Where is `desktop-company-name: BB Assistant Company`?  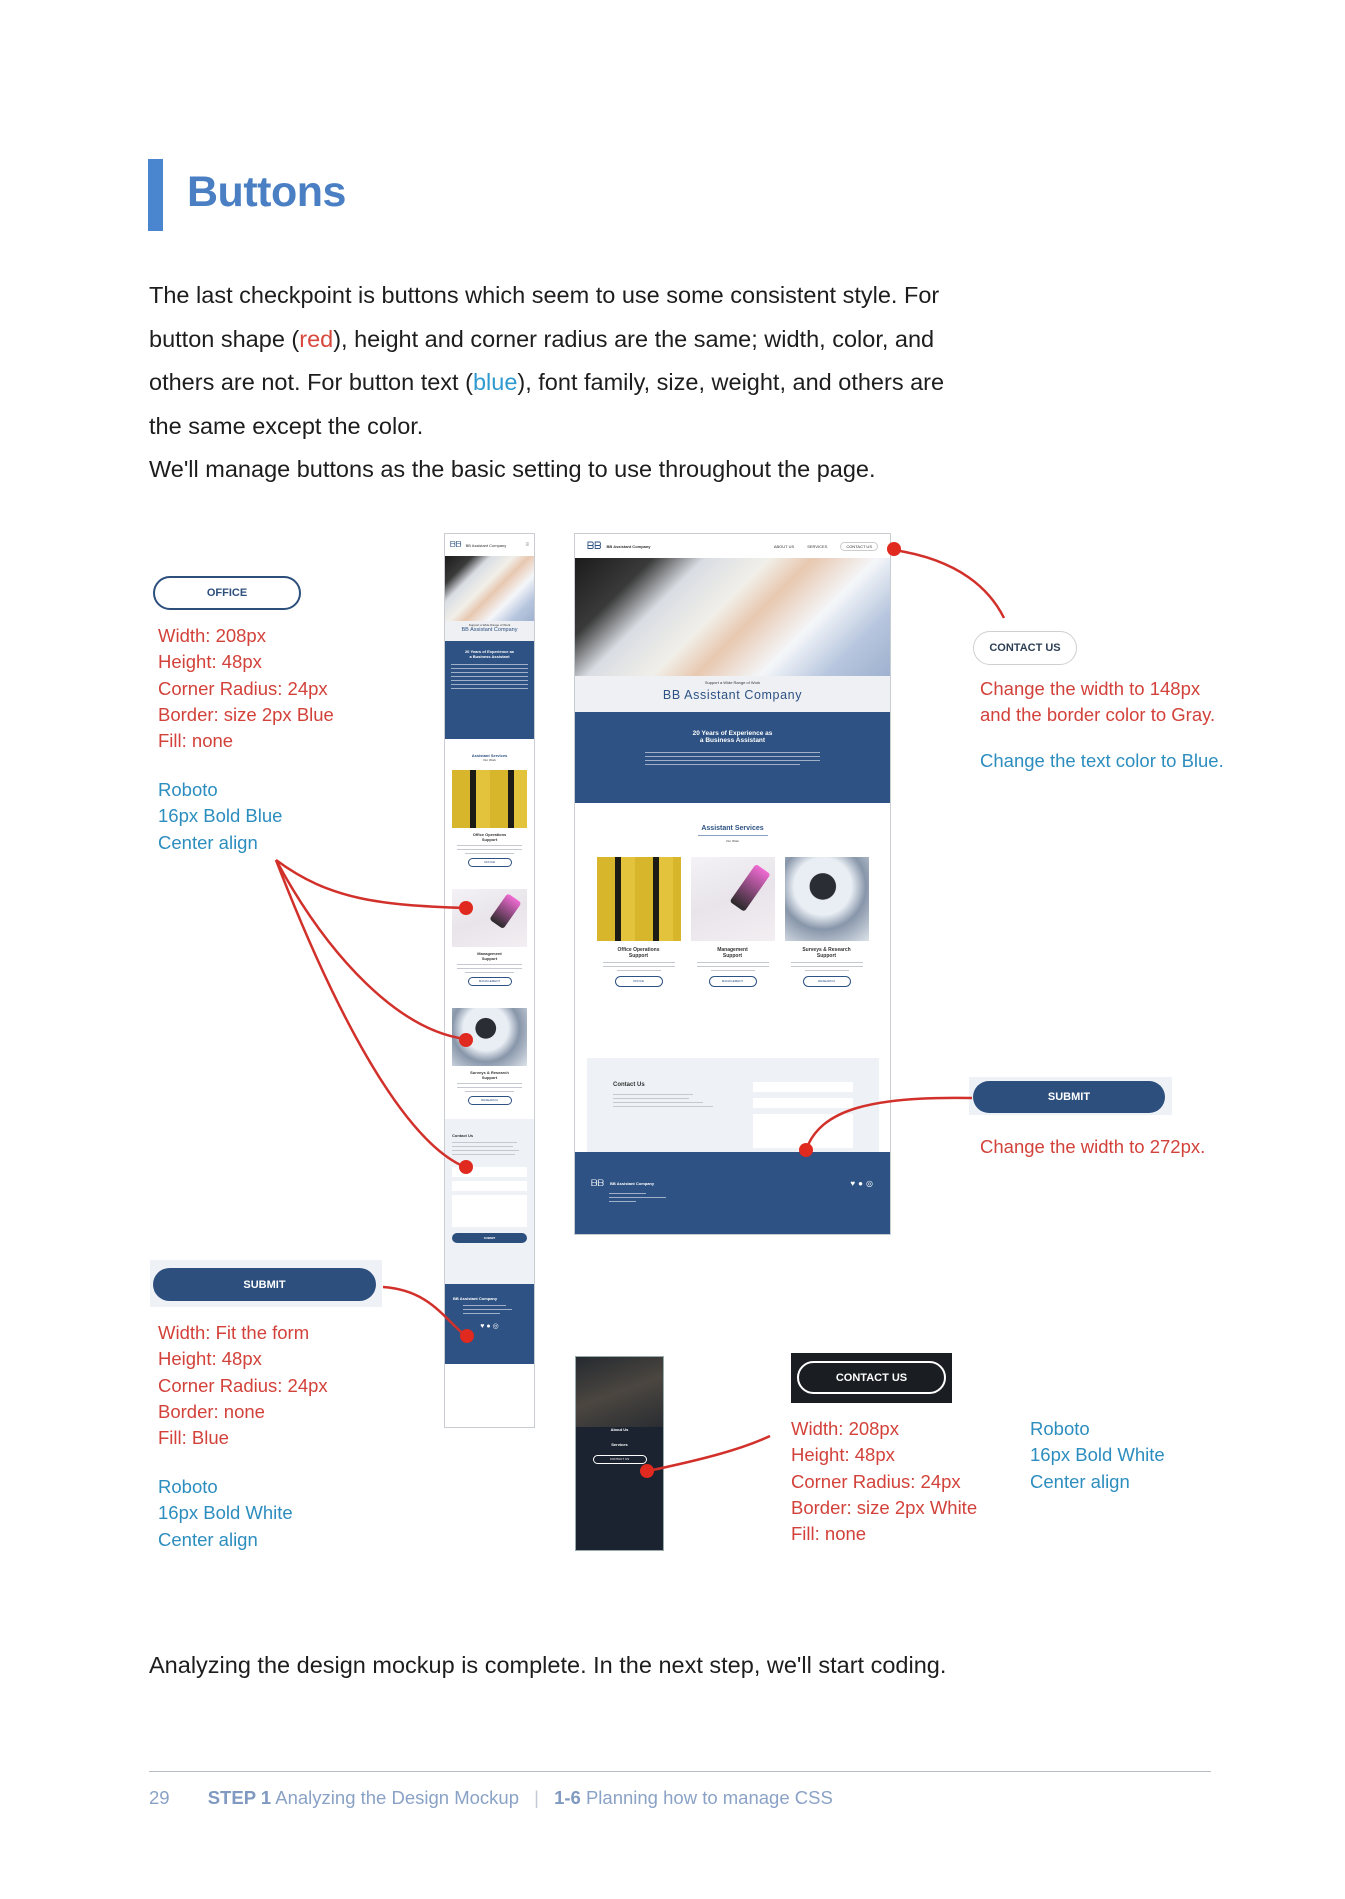 desktop-company-name: BB Assistant Company is located at coordinates (628, 546).